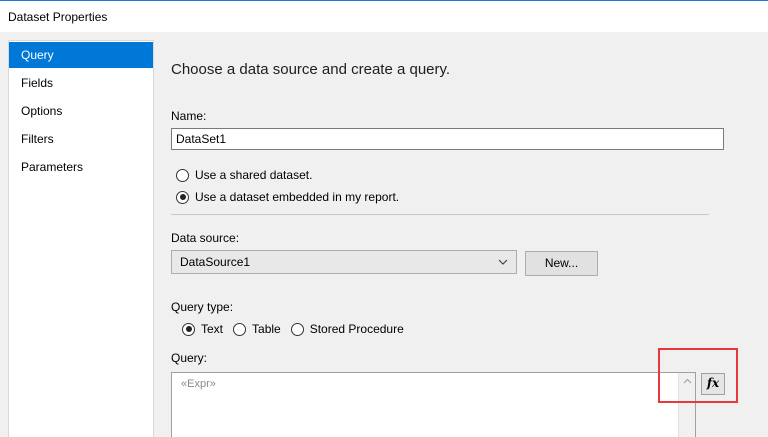  I want to click on window-title: Dataset Properties, so click(58, 17).